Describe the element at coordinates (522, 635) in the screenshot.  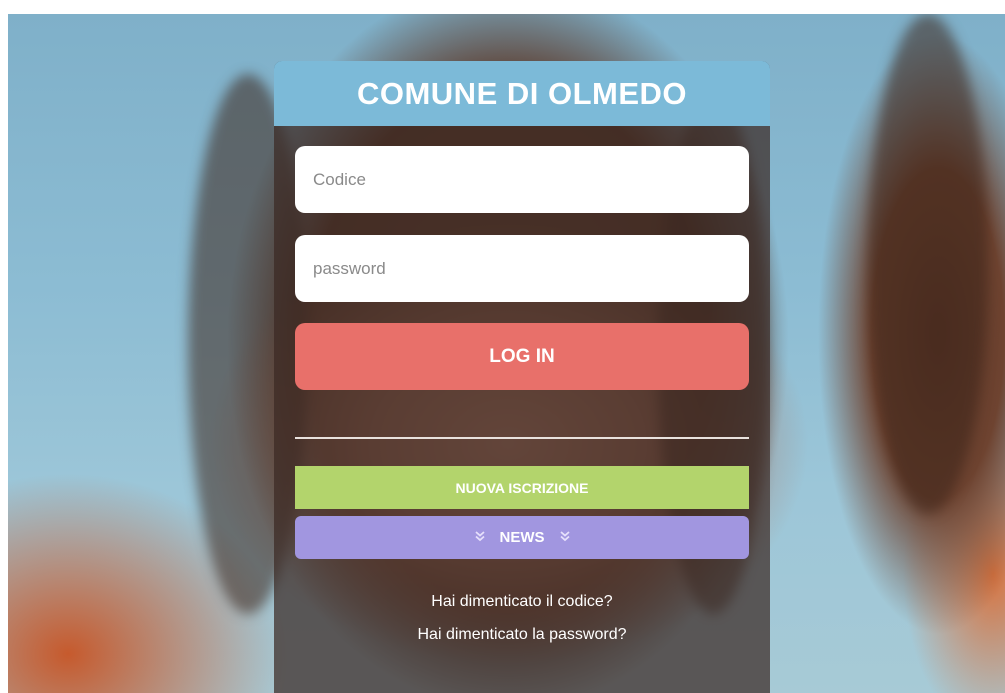
I see `forgot-password-link: Hai dimenticato la password?` at that location.